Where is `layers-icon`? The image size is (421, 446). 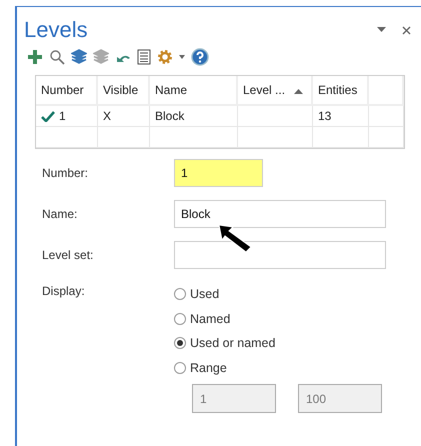
layers-icon is located at coordinates (79, 57).